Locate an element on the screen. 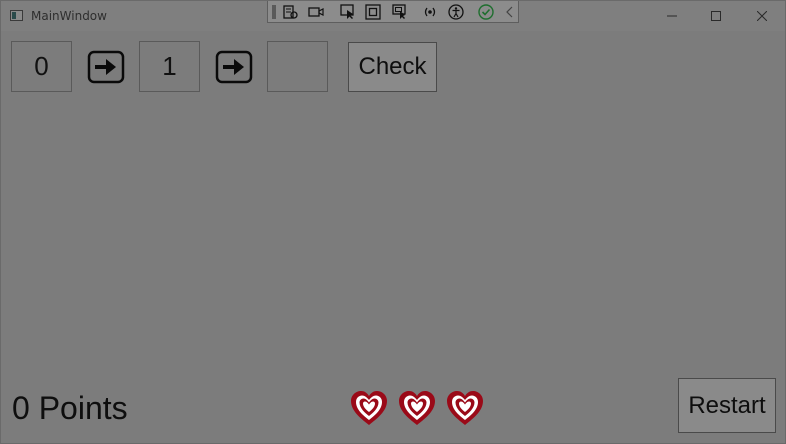 This screenshot has height=444, width=786. binding-failures-icon is located at coordinates (430, 12).